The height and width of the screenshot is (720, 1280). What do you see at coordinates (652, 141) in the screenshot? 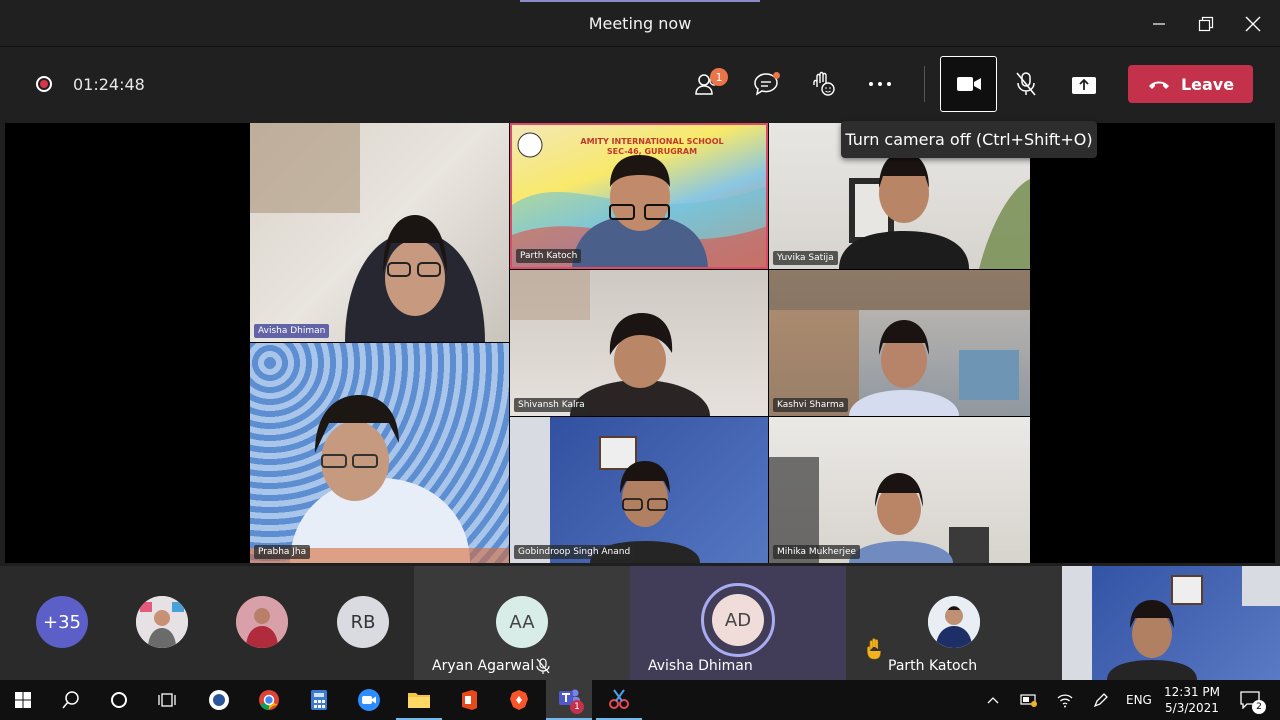
I see `banner-line-1: AMITY INTERNATIONAL SCHOOL` at bounding box center [652, 141].